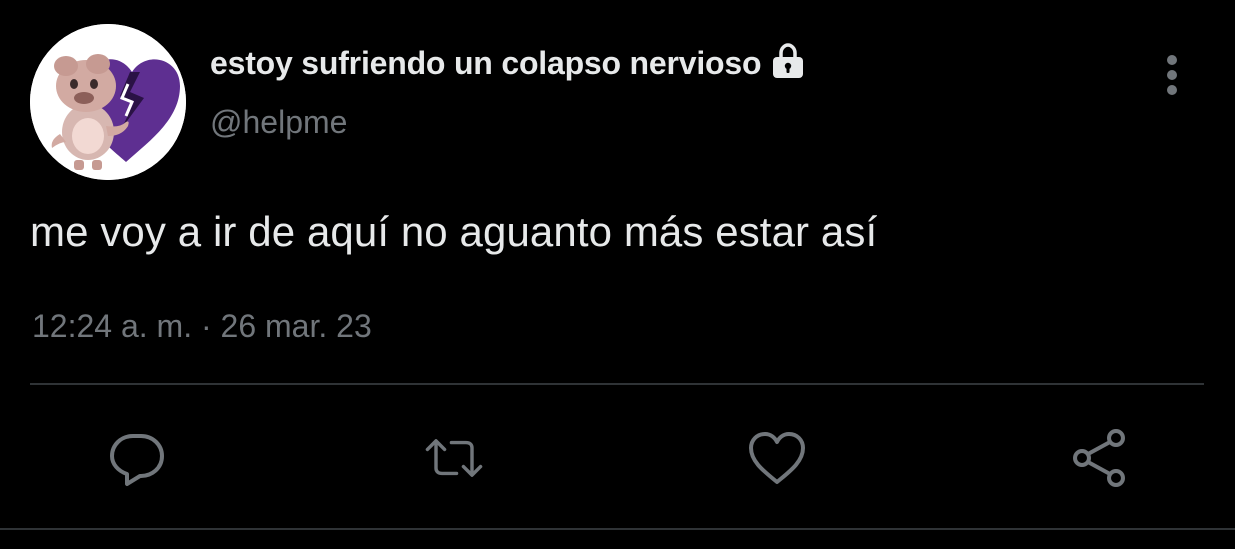 The height and width of the screenshot is (549, 1235). I want to click on avatar, so click(108, 102).